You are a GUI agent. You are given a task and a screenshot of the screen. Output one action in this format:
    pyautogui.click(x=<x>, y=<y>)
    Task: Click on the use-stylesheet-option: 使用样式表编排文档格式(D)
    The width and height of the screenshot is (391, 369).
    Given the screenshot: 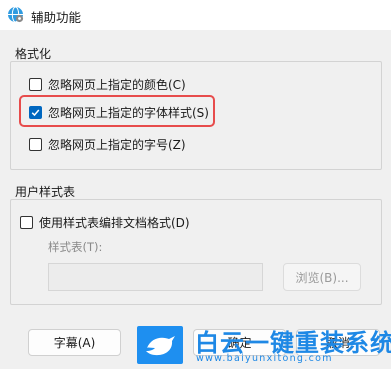 What is the action you would take?
    pyautogui.click(x=105, y=222)
    